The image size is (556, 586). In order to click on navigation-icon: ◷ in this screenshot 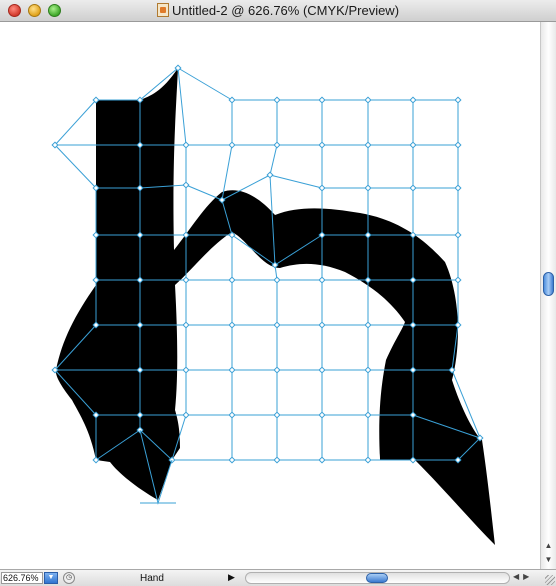, I will do `click(69, 578)`.